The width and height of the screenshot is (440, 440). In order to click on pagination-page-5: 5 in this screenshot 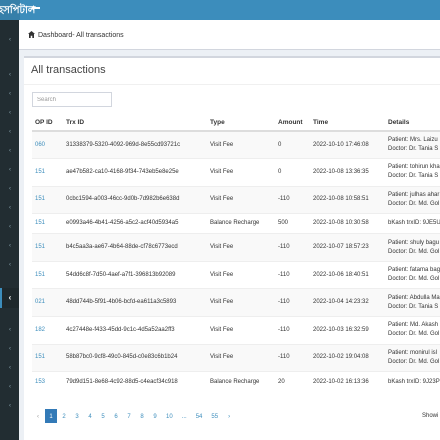, I will do `click(103, 416)`.